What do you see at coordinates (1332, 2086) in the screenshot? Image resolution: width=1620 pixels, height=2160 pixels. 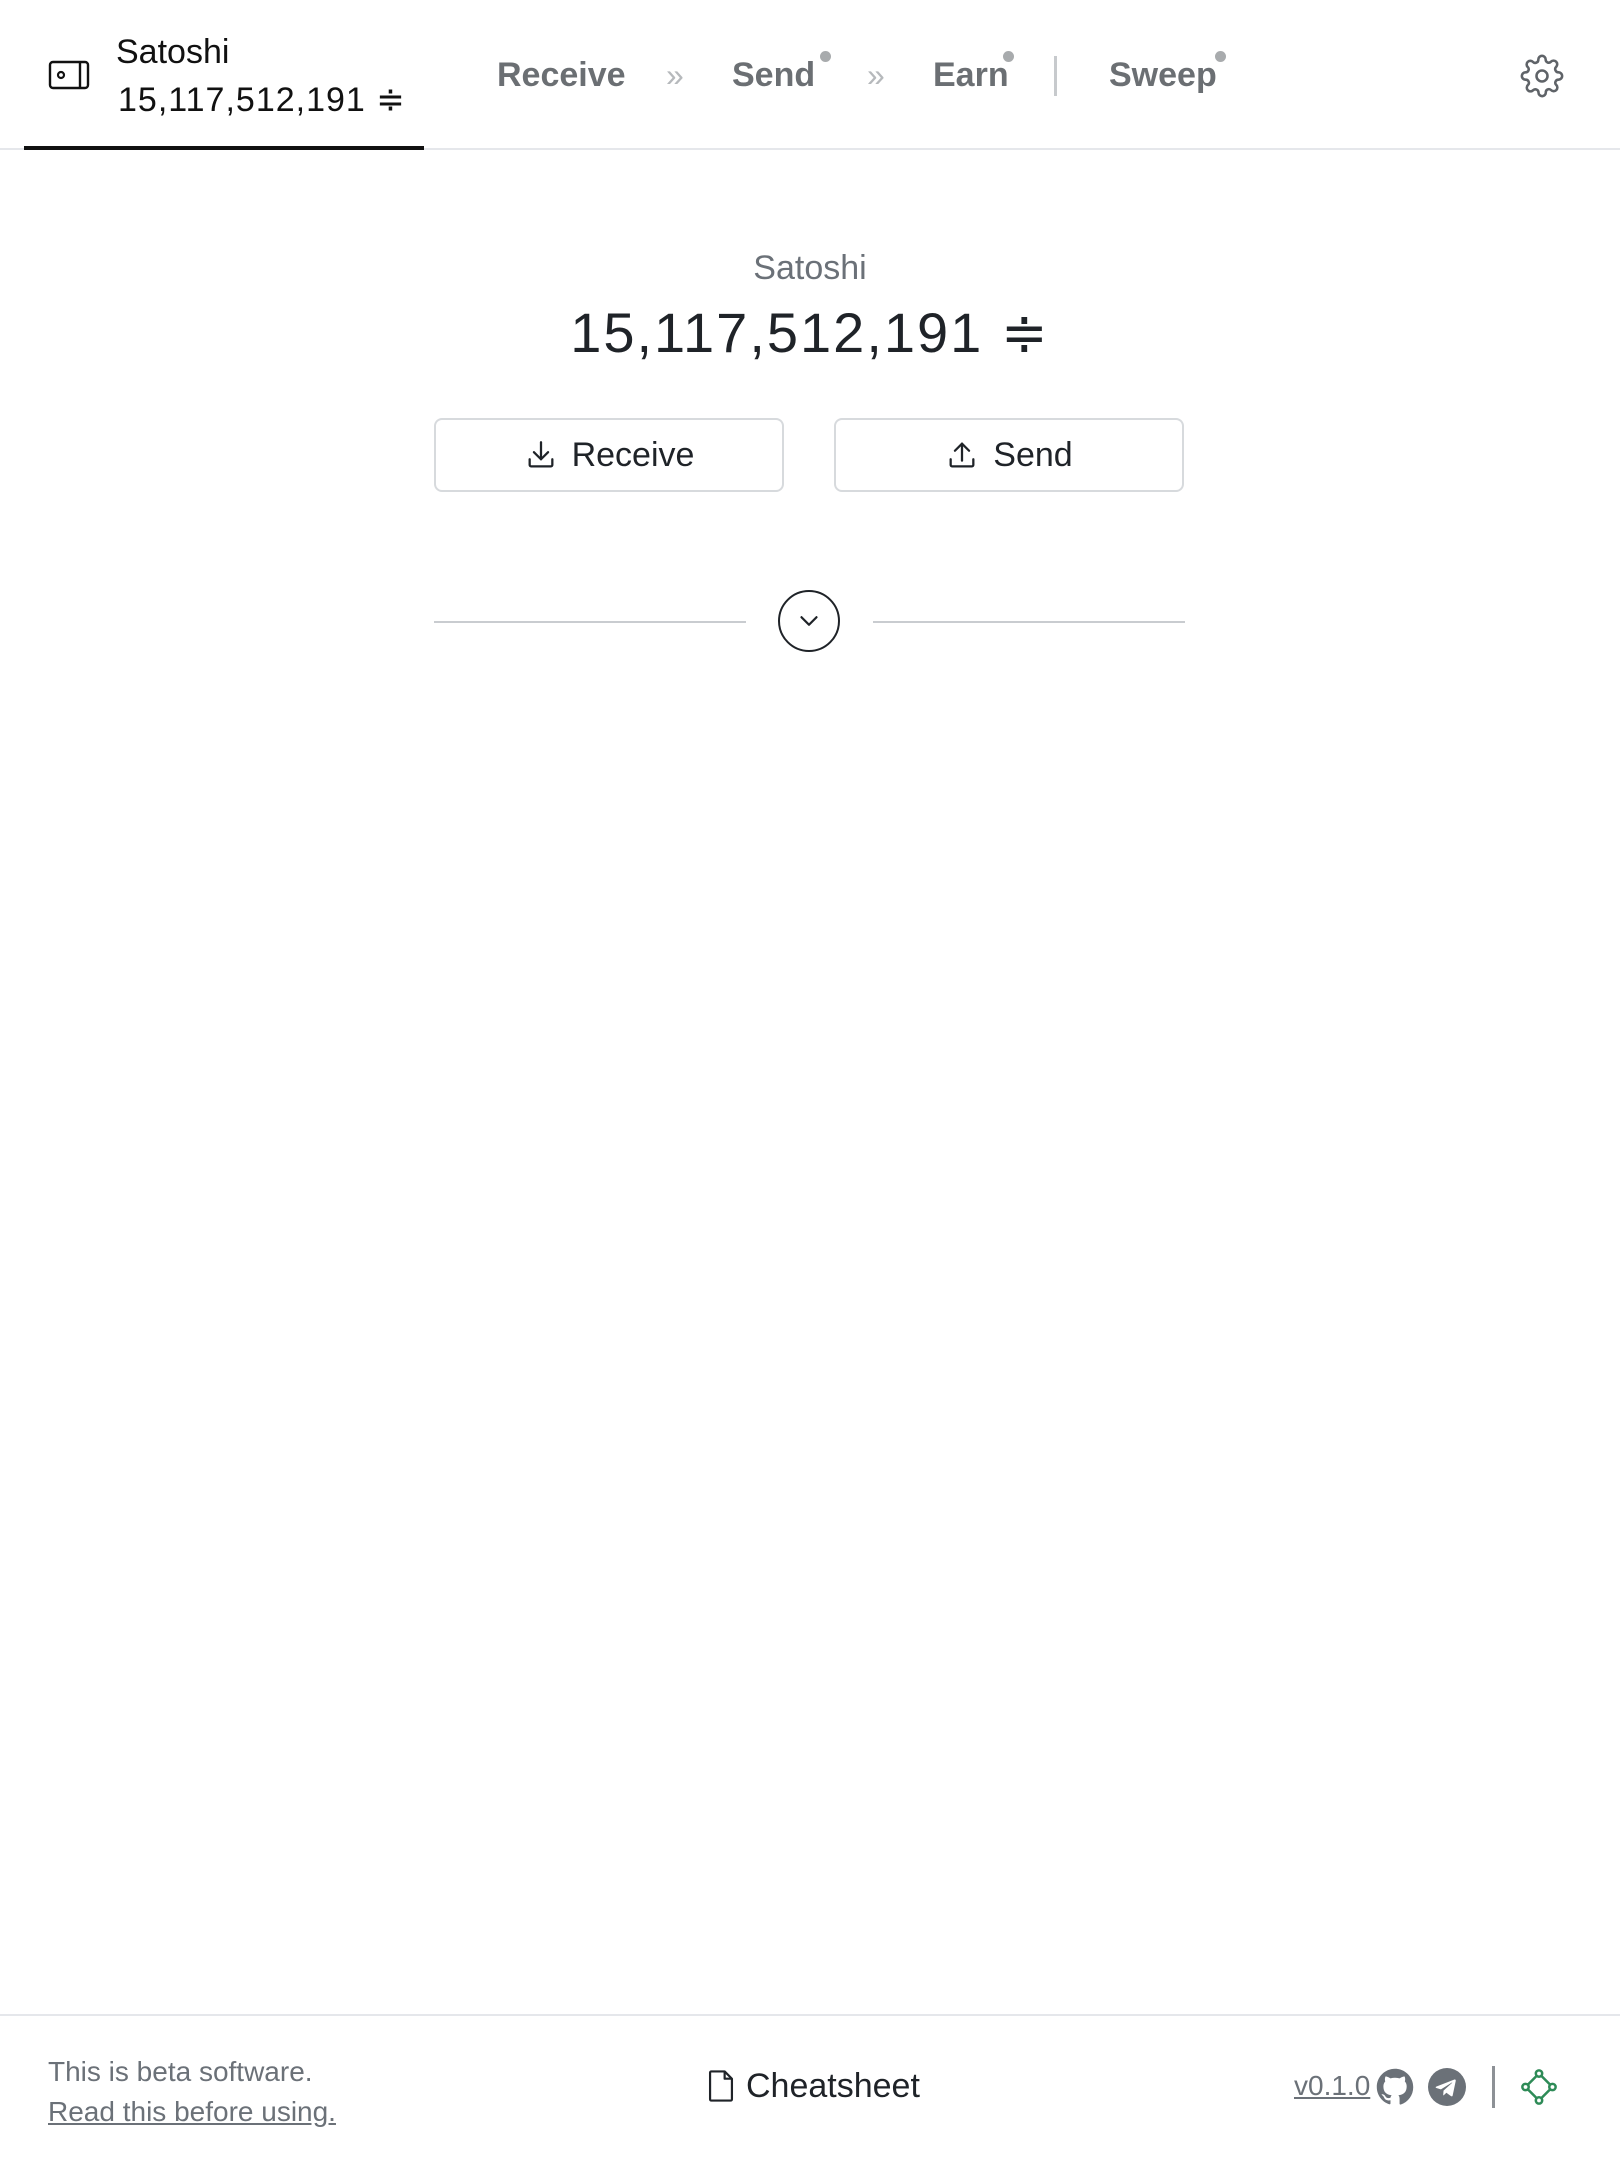 I see `version-link: v0.1.0` at bounding box center [1332, 2086].